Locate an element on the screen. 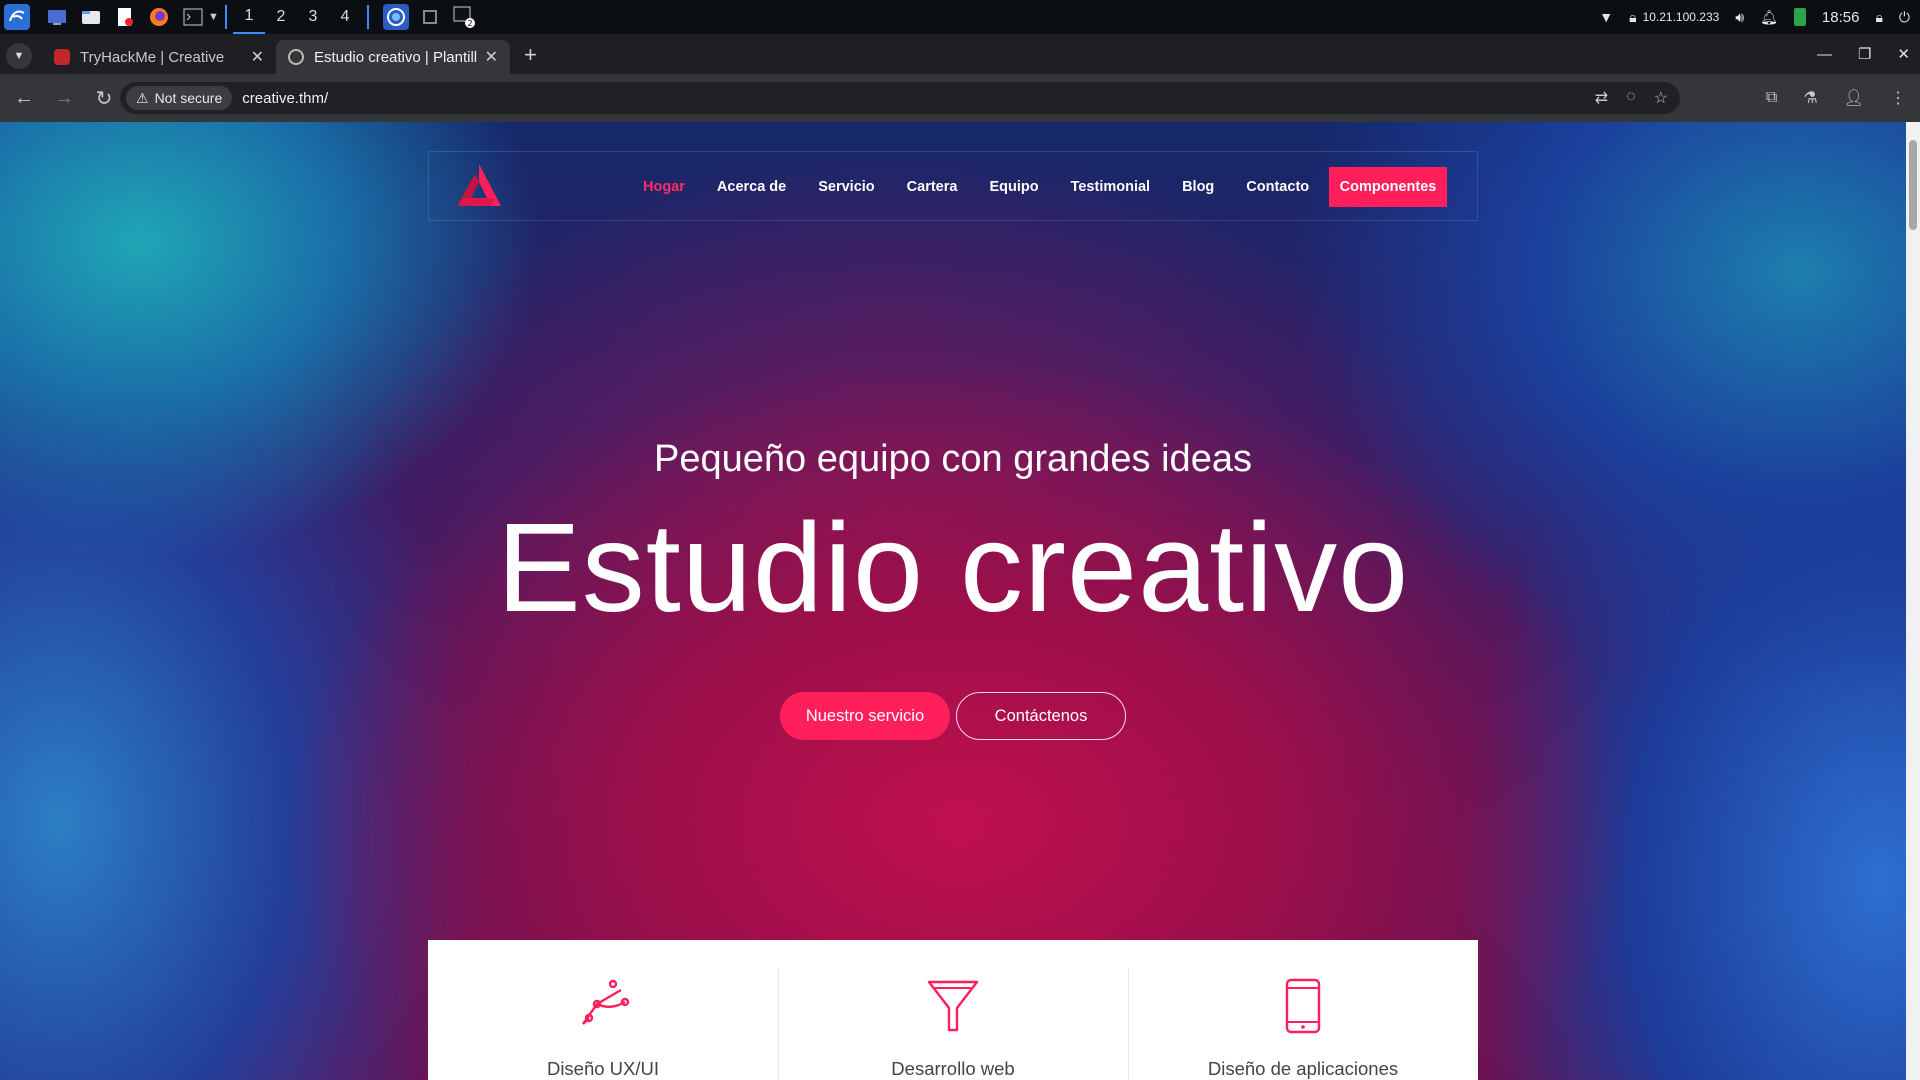 The image size is (1920, 1080). nav-contacto: Contacto is located at coordinates (1277, 187).